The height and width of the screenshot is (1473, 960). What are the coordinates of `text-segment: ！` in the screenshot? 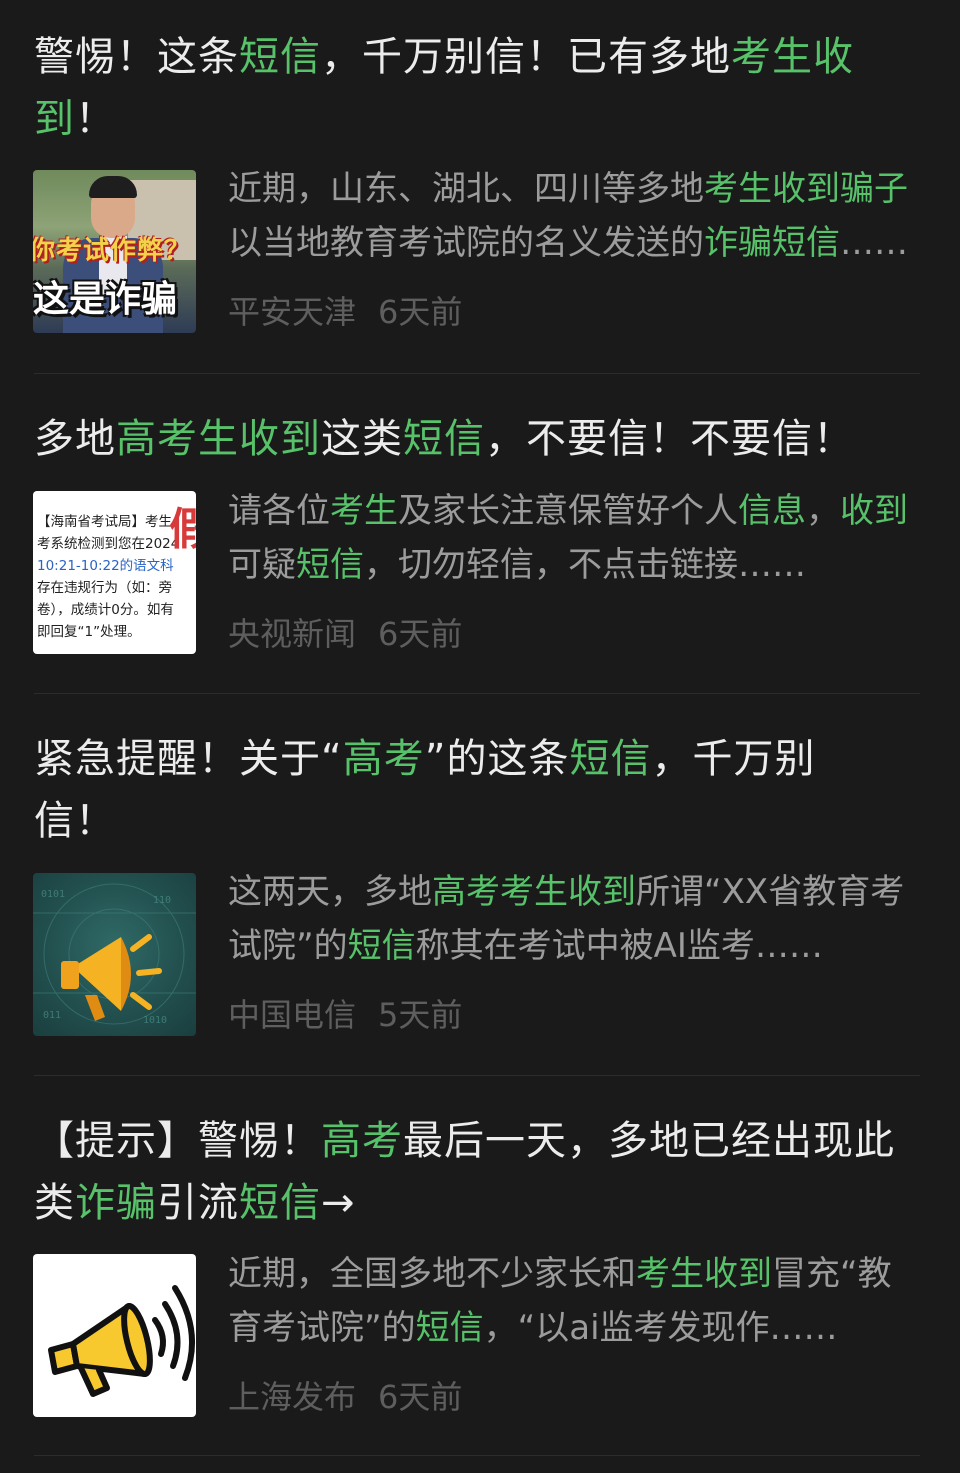 It's located at (95, 119).